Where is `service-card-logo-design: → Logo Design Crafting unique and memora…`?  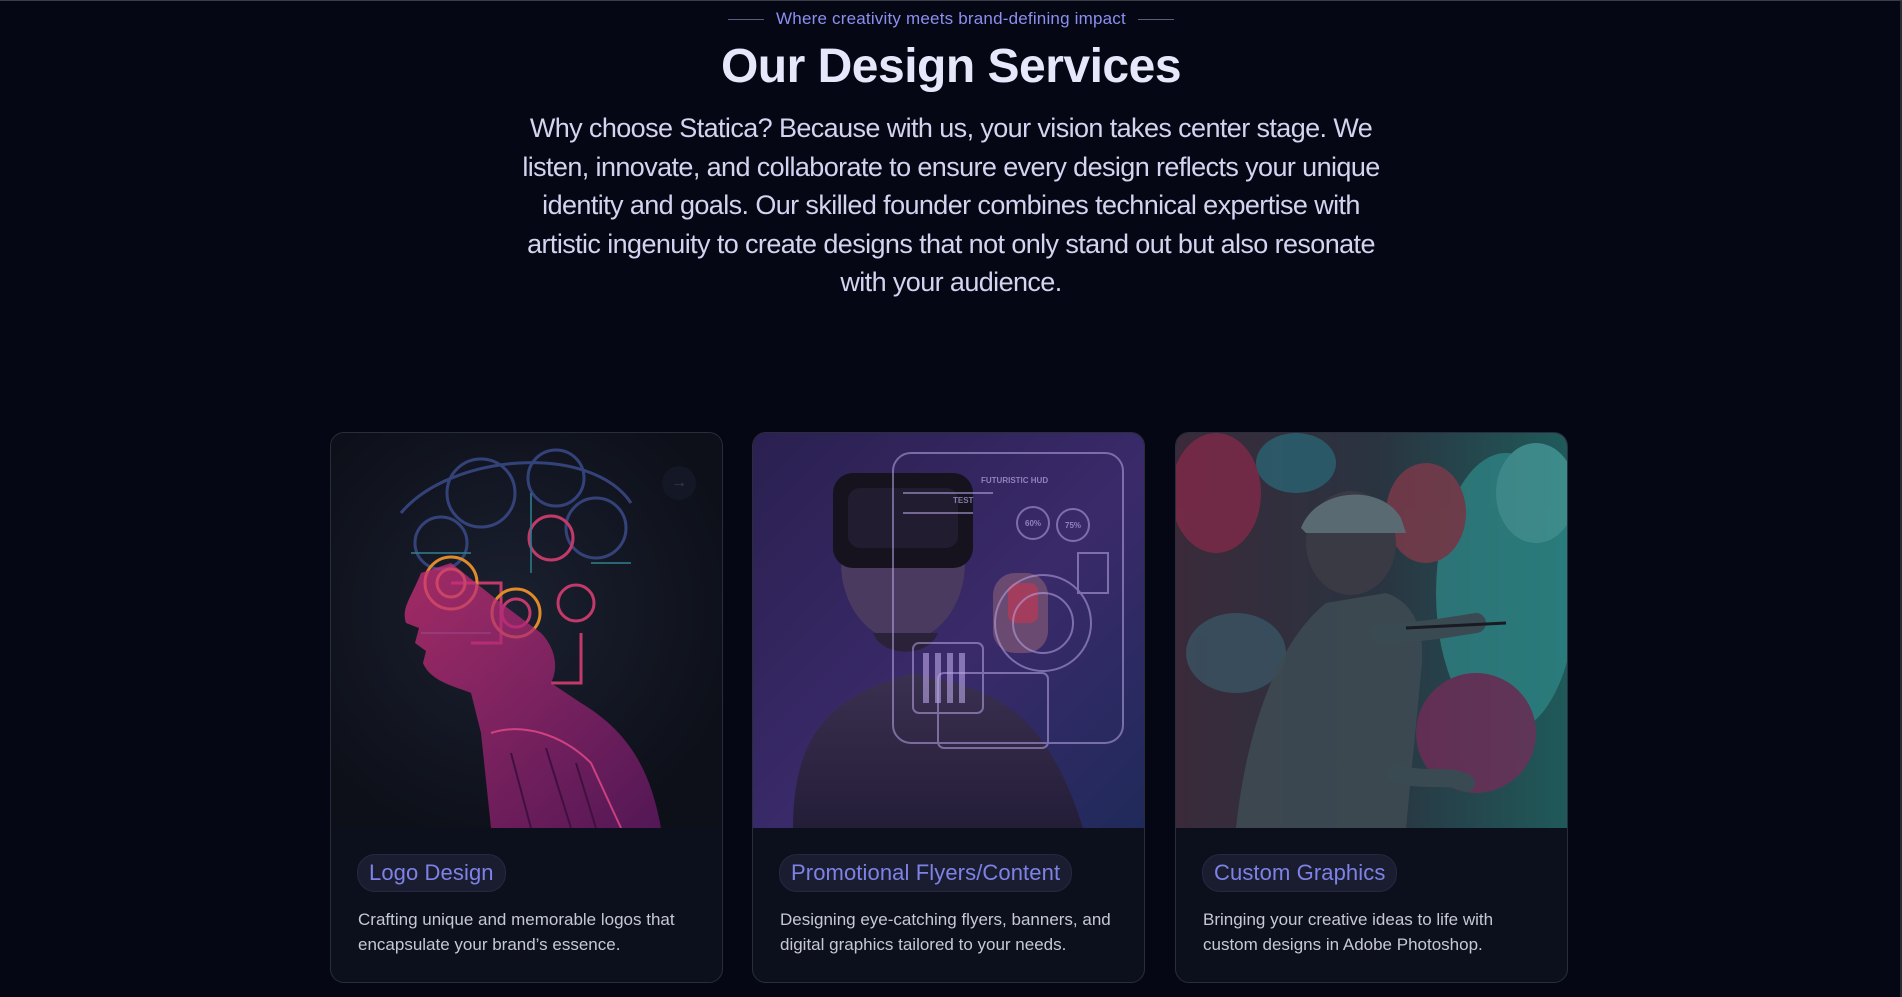 service-card-logo-design: → Logo Design Crafting unique and memora… is located at coordinates (526, 707).